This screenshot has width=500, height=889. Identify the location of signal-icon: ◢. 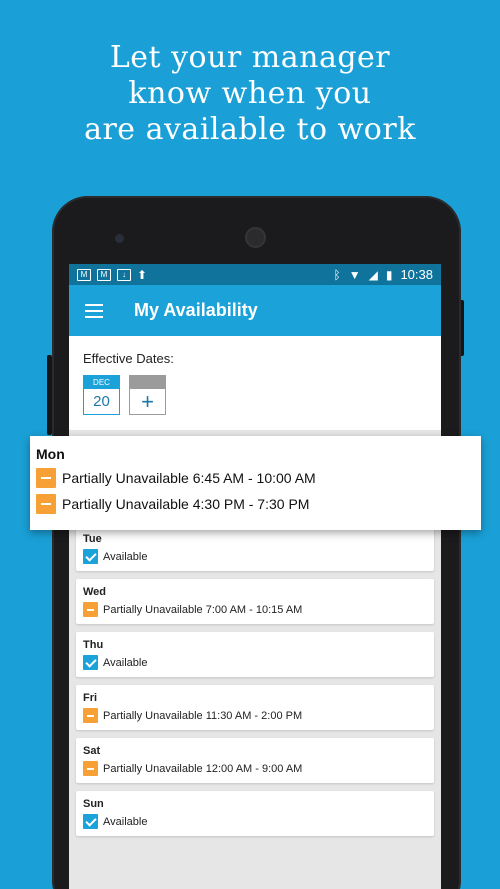
(373, 274).